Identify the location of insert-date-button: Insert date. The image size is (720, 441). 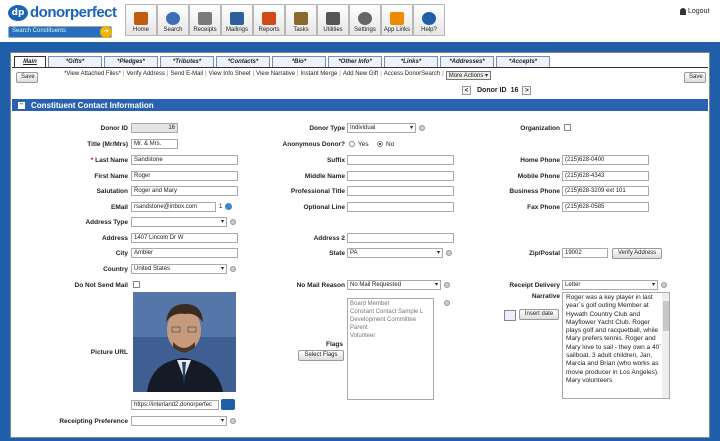
(539, 314).